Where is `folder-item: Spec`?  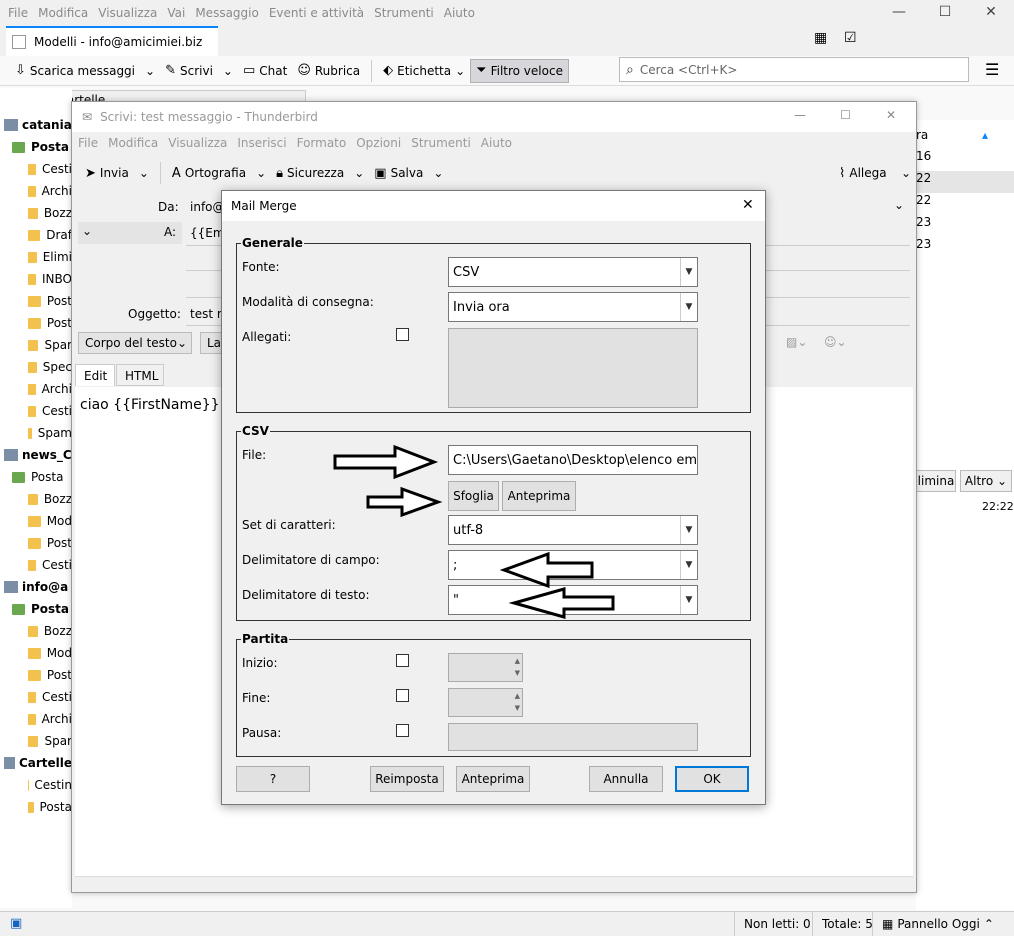 folder-item: Spec is located at coordinates (36, 367).